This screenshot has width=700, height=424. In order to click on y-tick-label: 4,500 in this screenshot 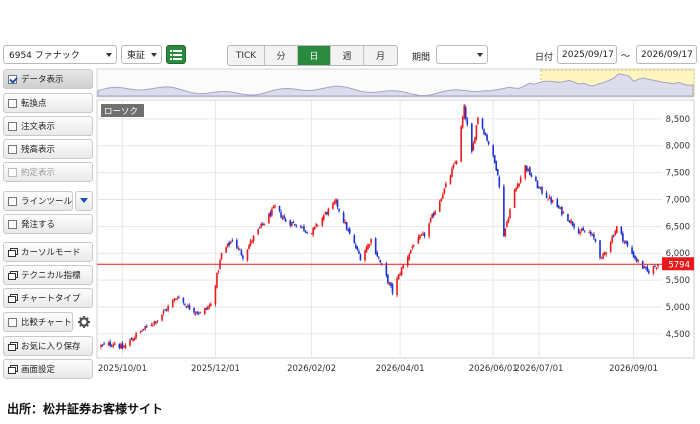, I will do `click(678, 335)`.